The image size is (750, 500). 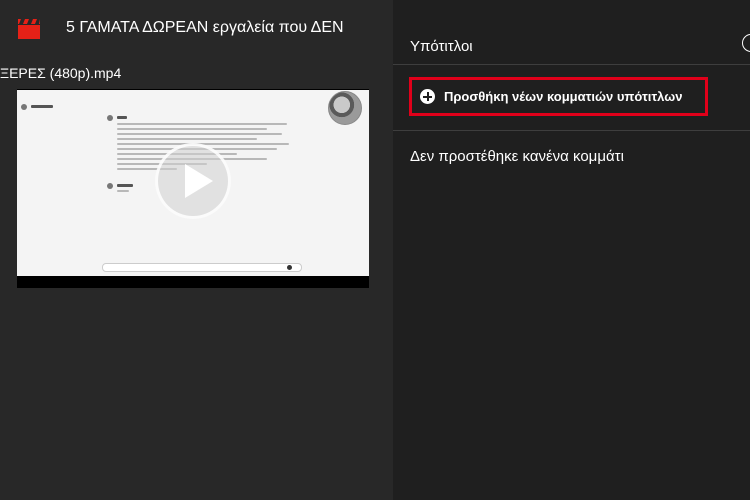 I want to click on play-button, so click(x=193, y=181).